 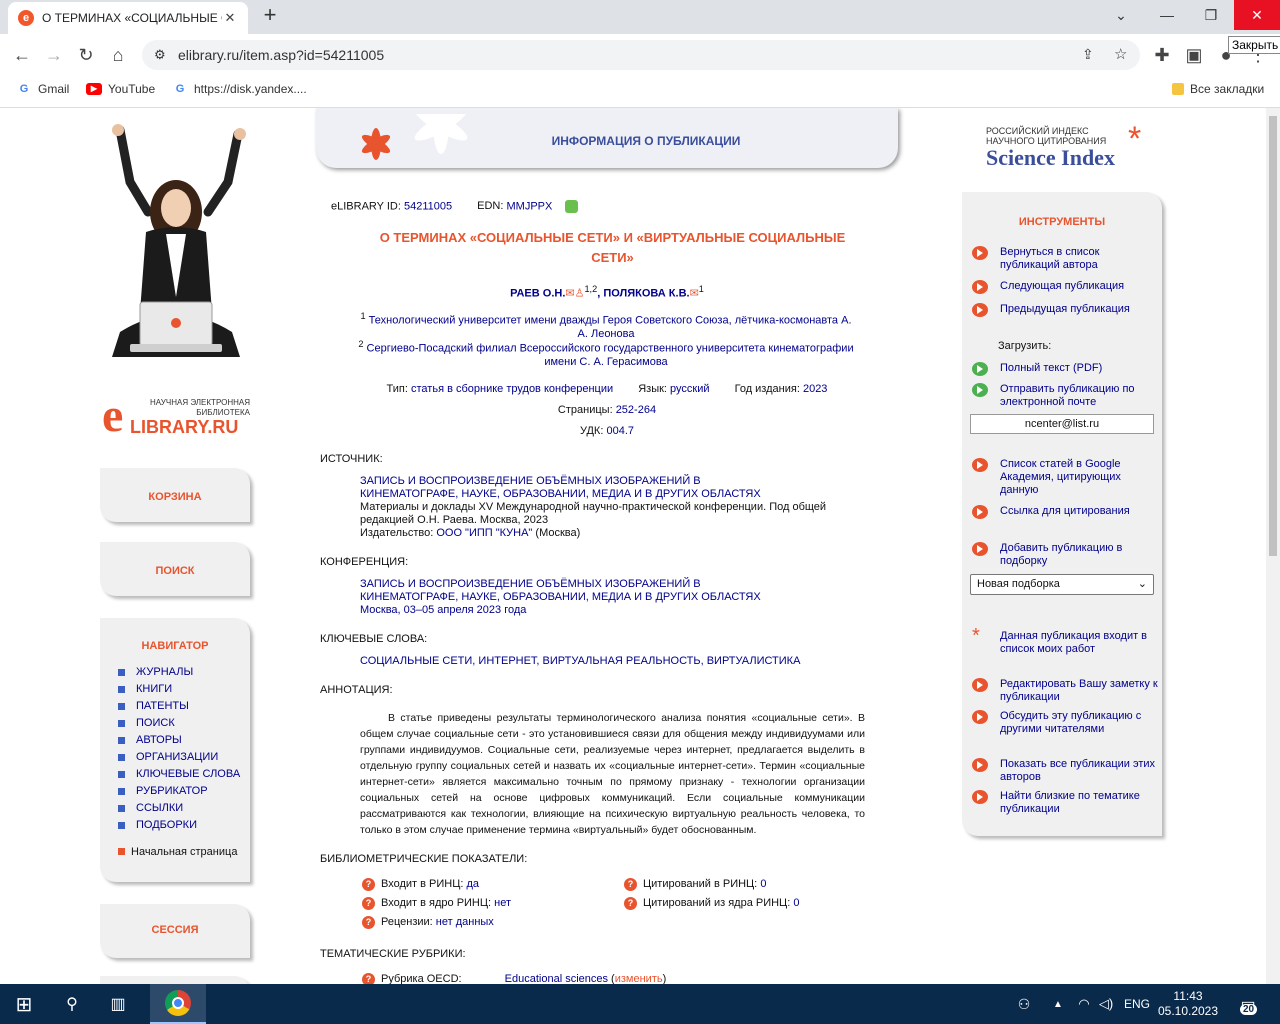 What do you see at coordinates (646, 294) in the screenshot?
I see `author-polyakova: ПОЛЯКОВА К.В.` at bounding box center [646, 294].